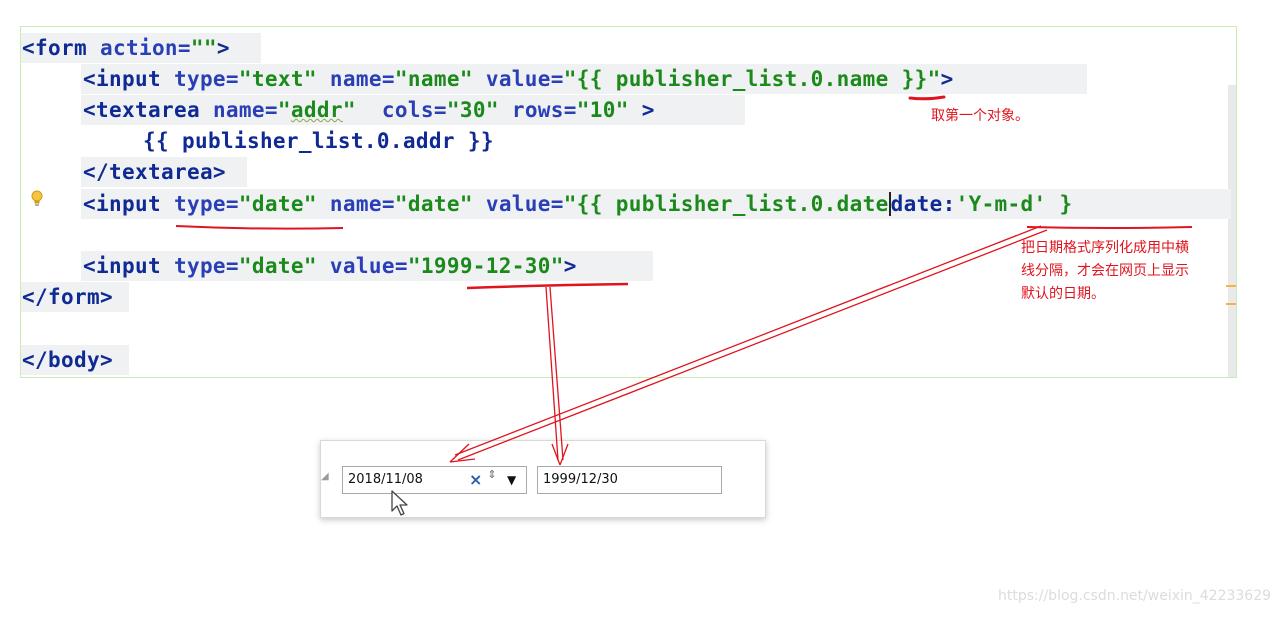 This screenshot has width=1279, height=617. What do you see at coordinates (1232, 231) in the screenshot?
I see `editor-scroll-strip` at bounding box center [1232, 231].